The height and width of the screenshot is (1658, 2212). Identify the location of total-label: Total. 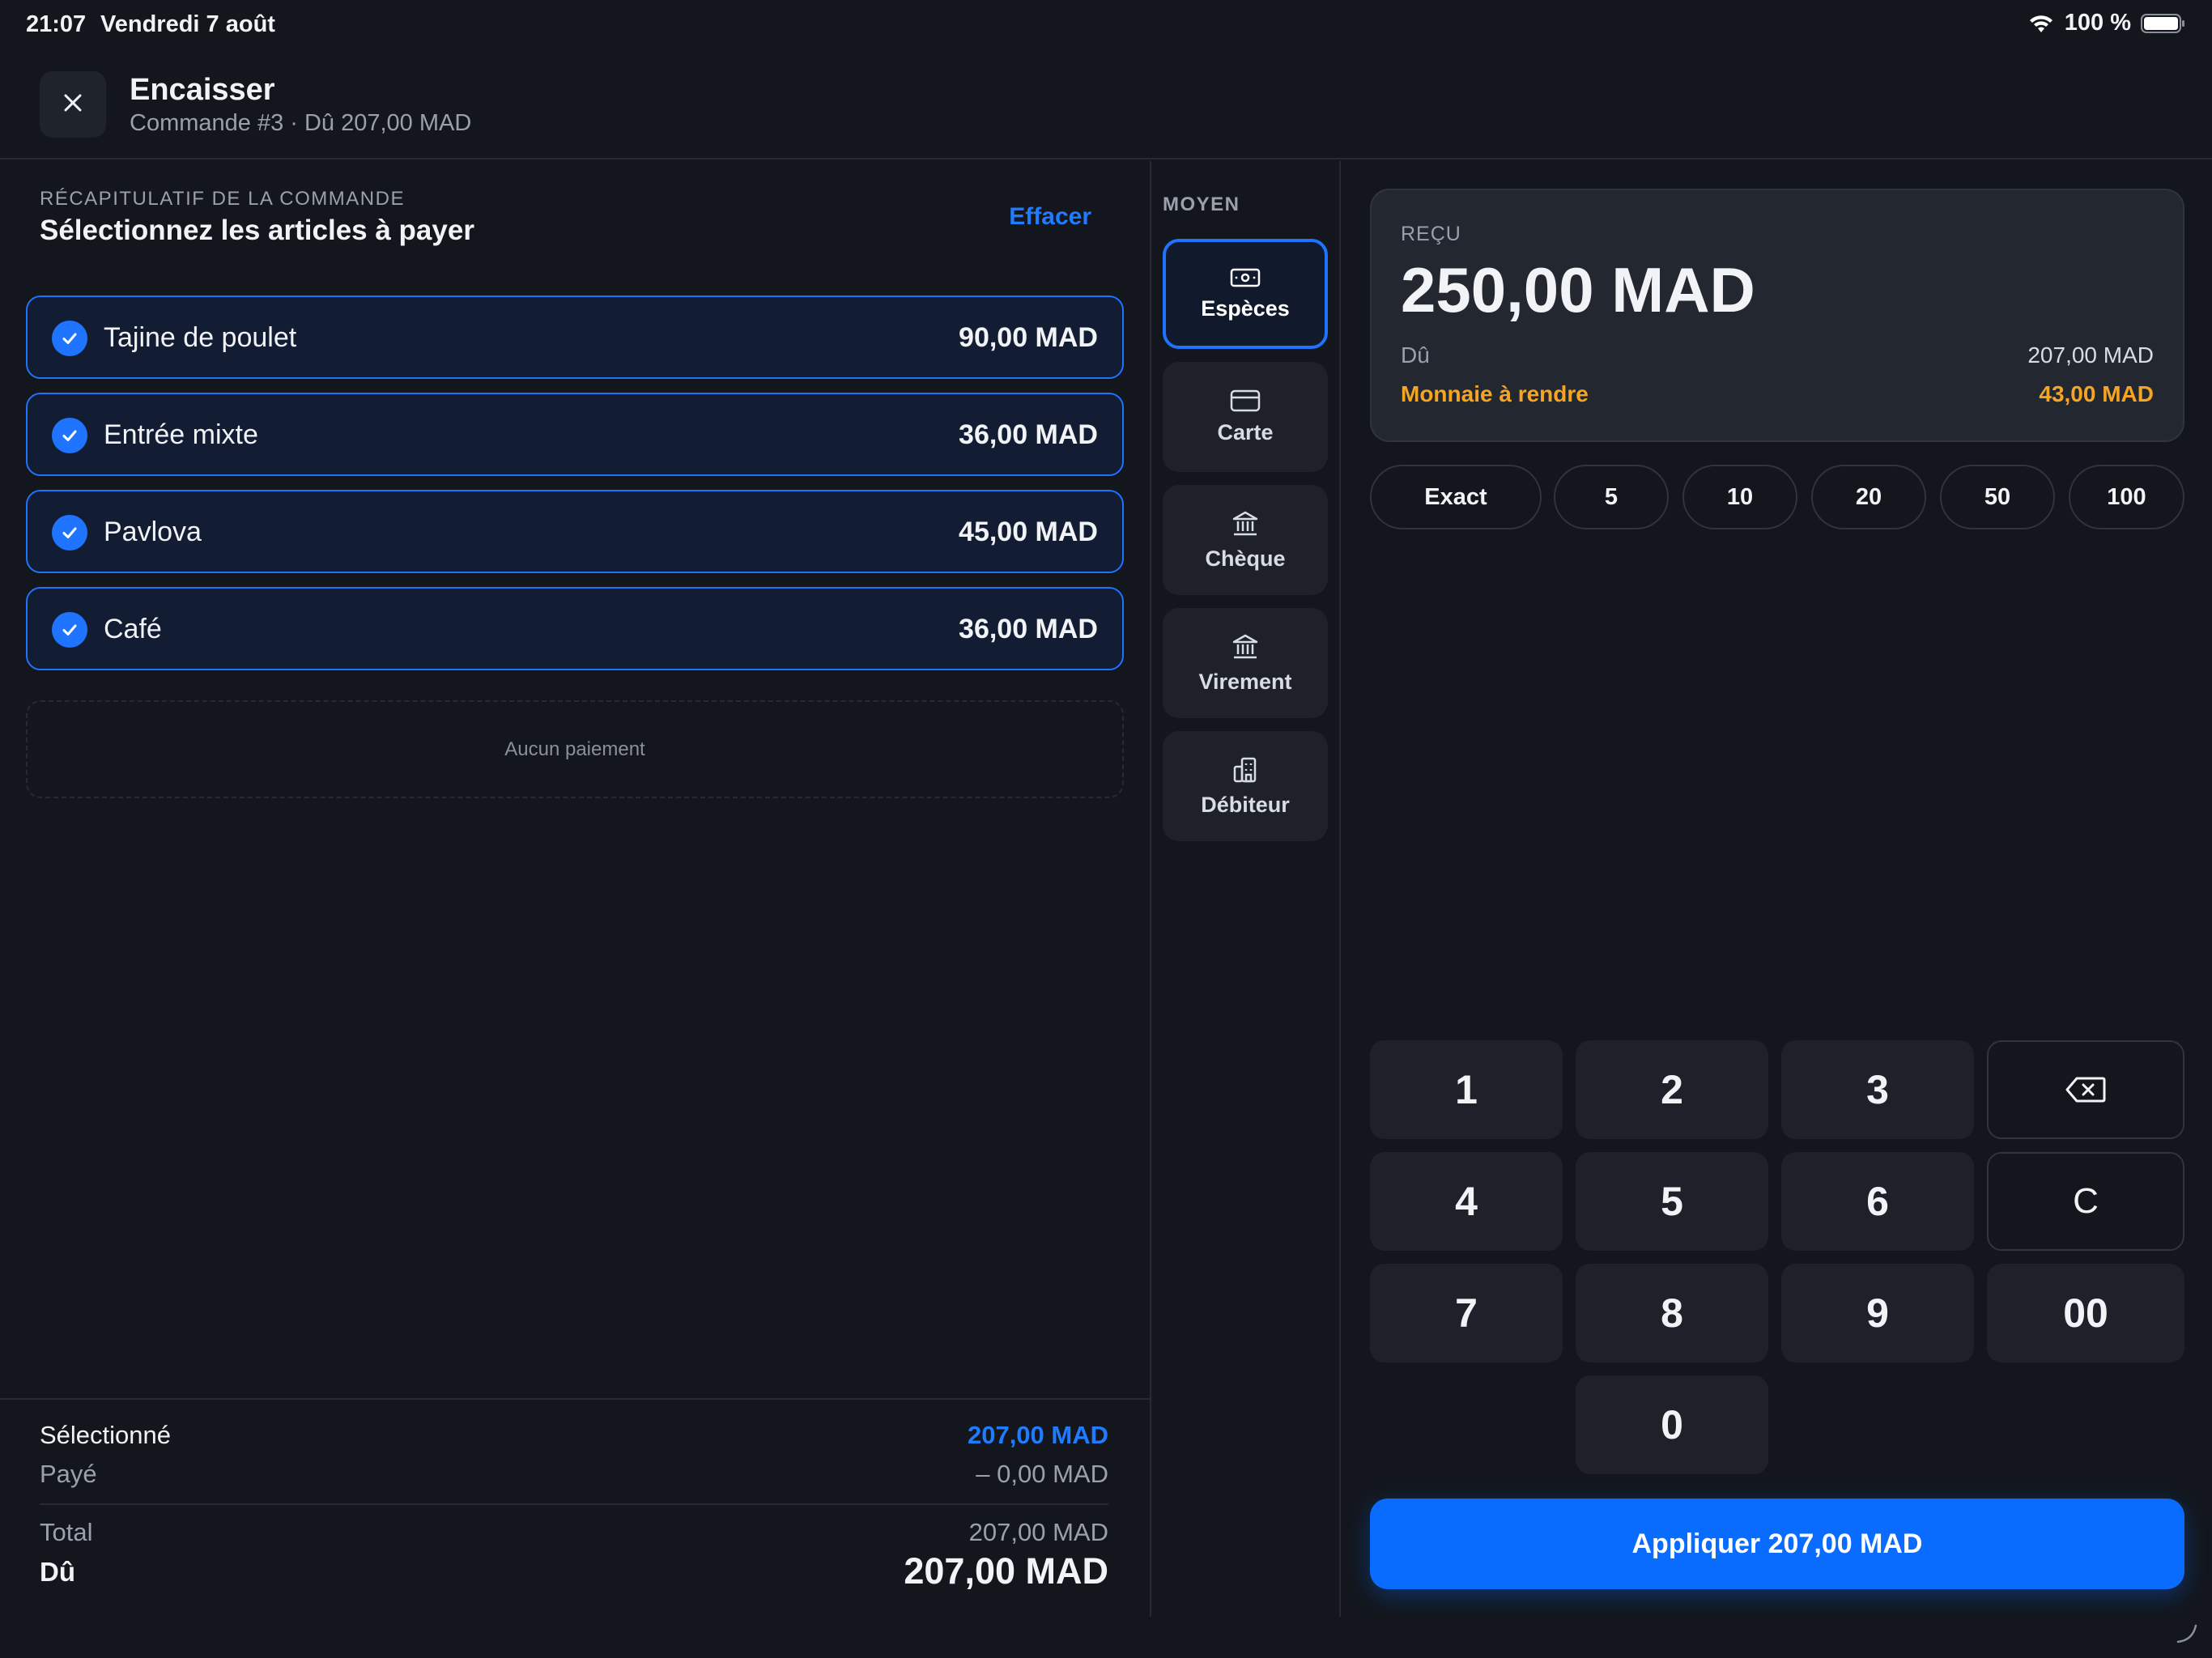
(66, 1532).